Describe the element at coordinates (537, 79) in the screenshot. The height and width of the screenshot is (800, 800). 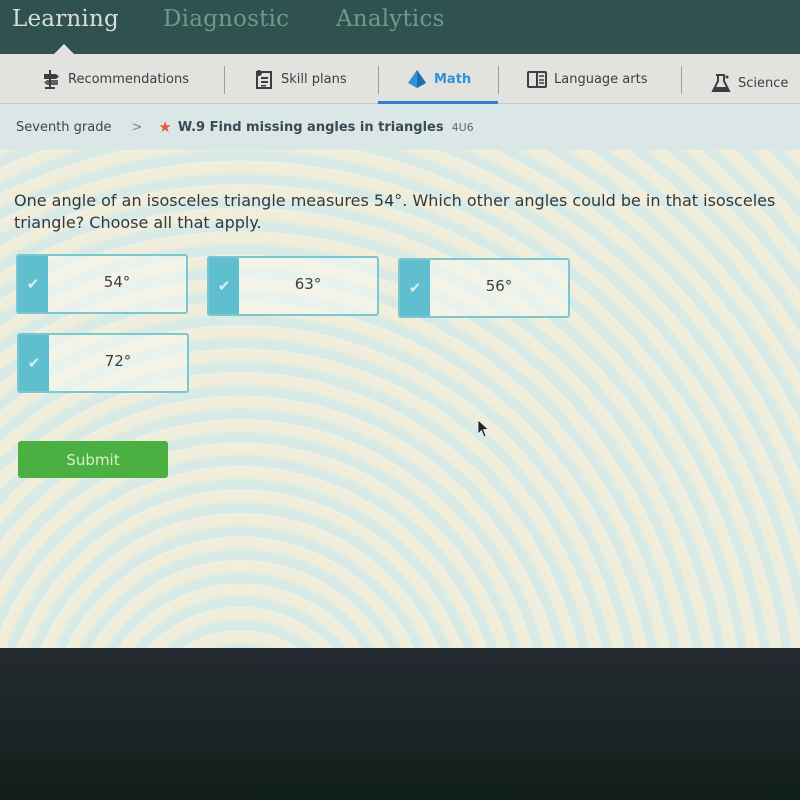
I see `book-icon` at that location.